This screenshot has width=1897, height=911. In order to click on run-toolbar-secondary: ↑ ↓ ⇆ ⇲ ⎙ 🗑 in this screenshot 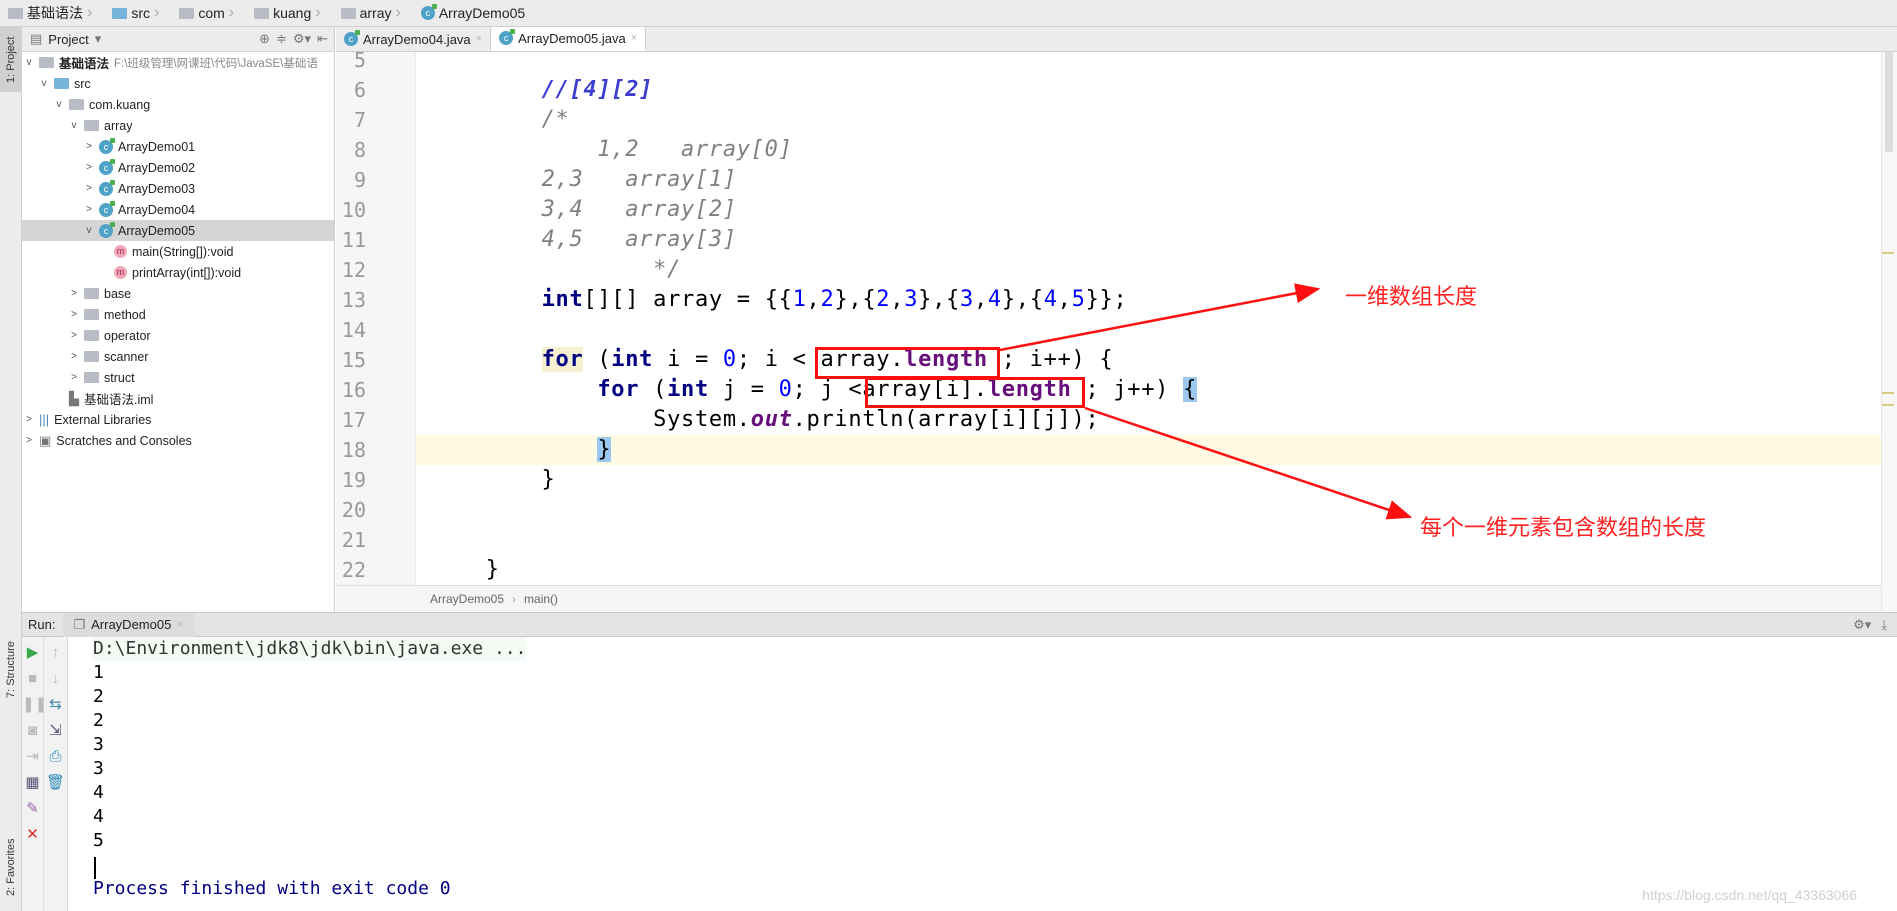, I will do `click(56, 774)`.